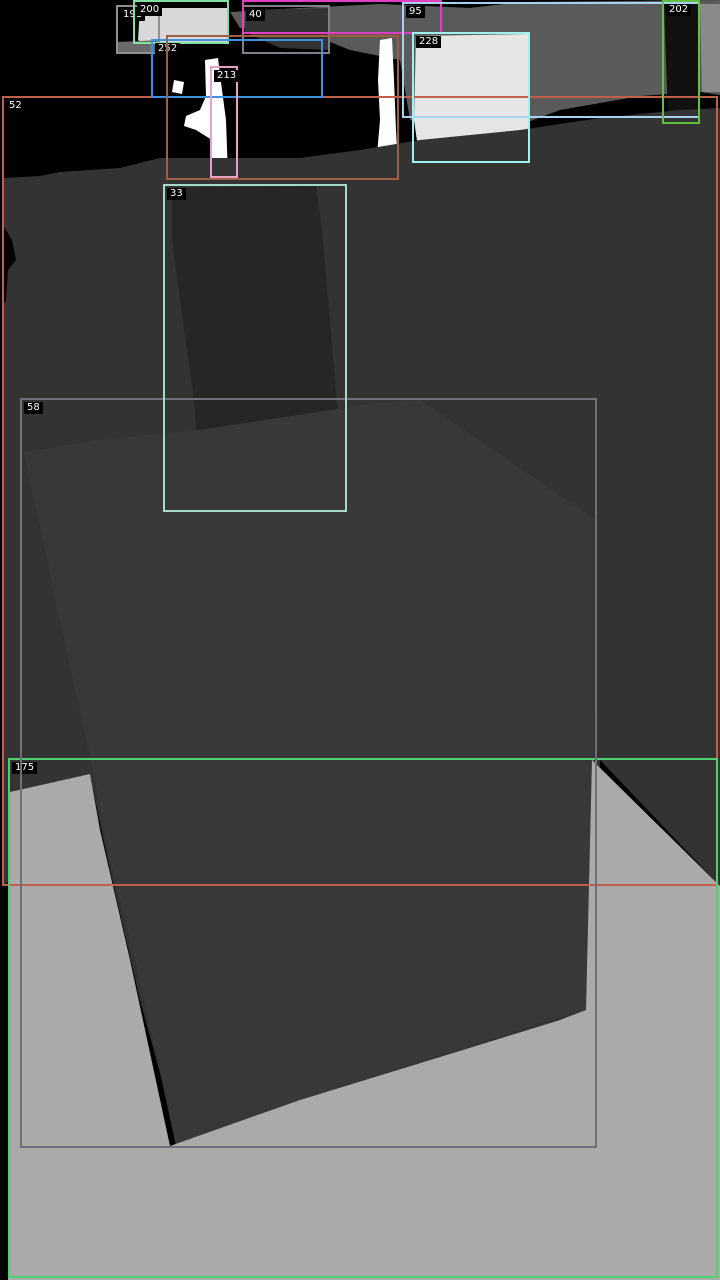 The image size is (720, 1280). What do you see at coordinates (282, 107) in the screenshot?
I see `region-box-brown-frame` at bounding box center [282, 107].